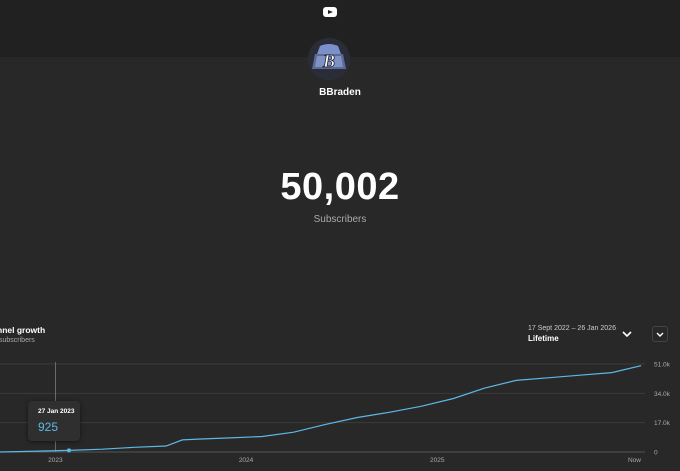  Describe the element at coordinates (634, 460) in the screenshot. I see `x-tick-label: Now` at that location.